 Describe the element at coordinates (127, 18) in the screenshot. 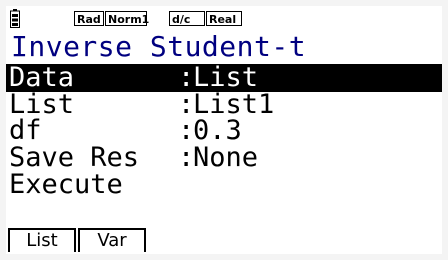

I see `display-mode-indicator: Norm1` at that location.